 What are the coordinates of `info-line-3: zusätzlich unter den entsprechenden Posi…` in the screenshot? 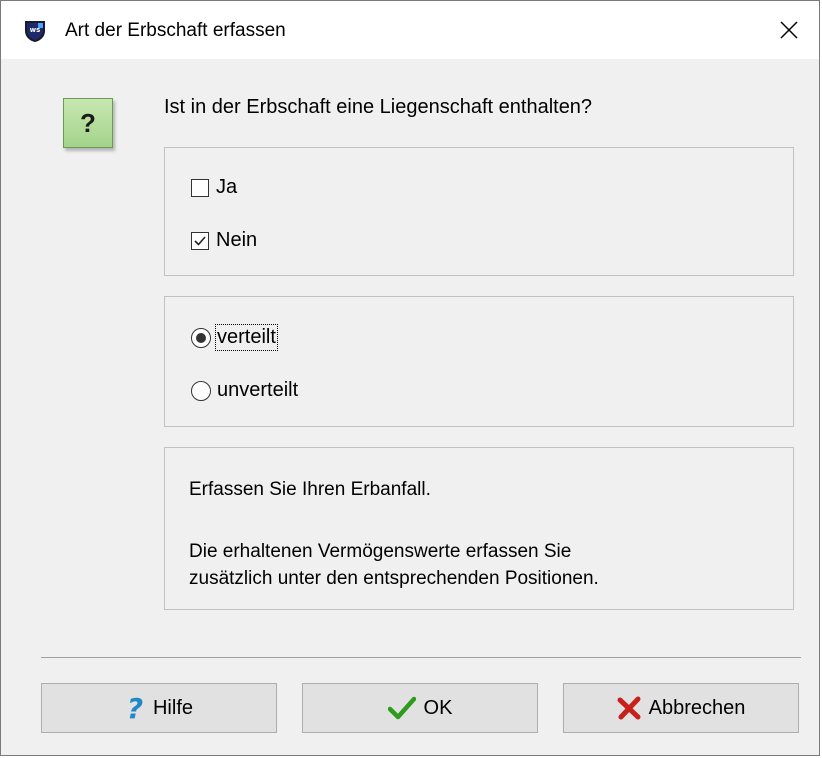 It's located at (394, 578).